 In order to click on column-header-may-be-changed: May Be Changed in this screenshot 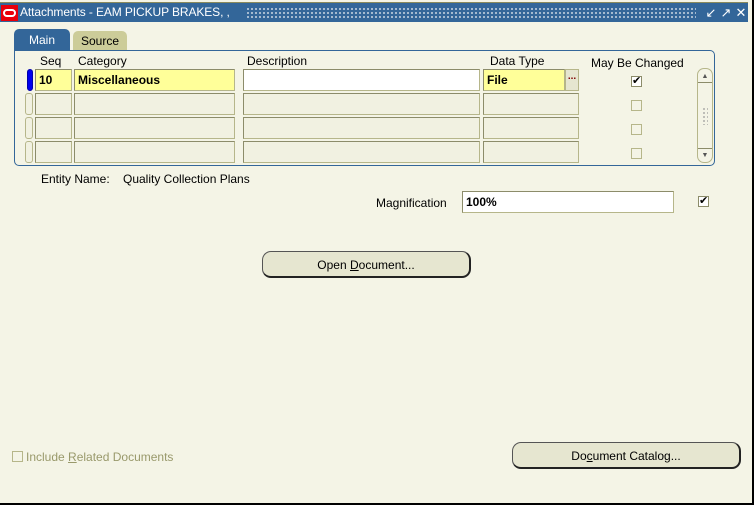, I will do `click(637, 63)`.